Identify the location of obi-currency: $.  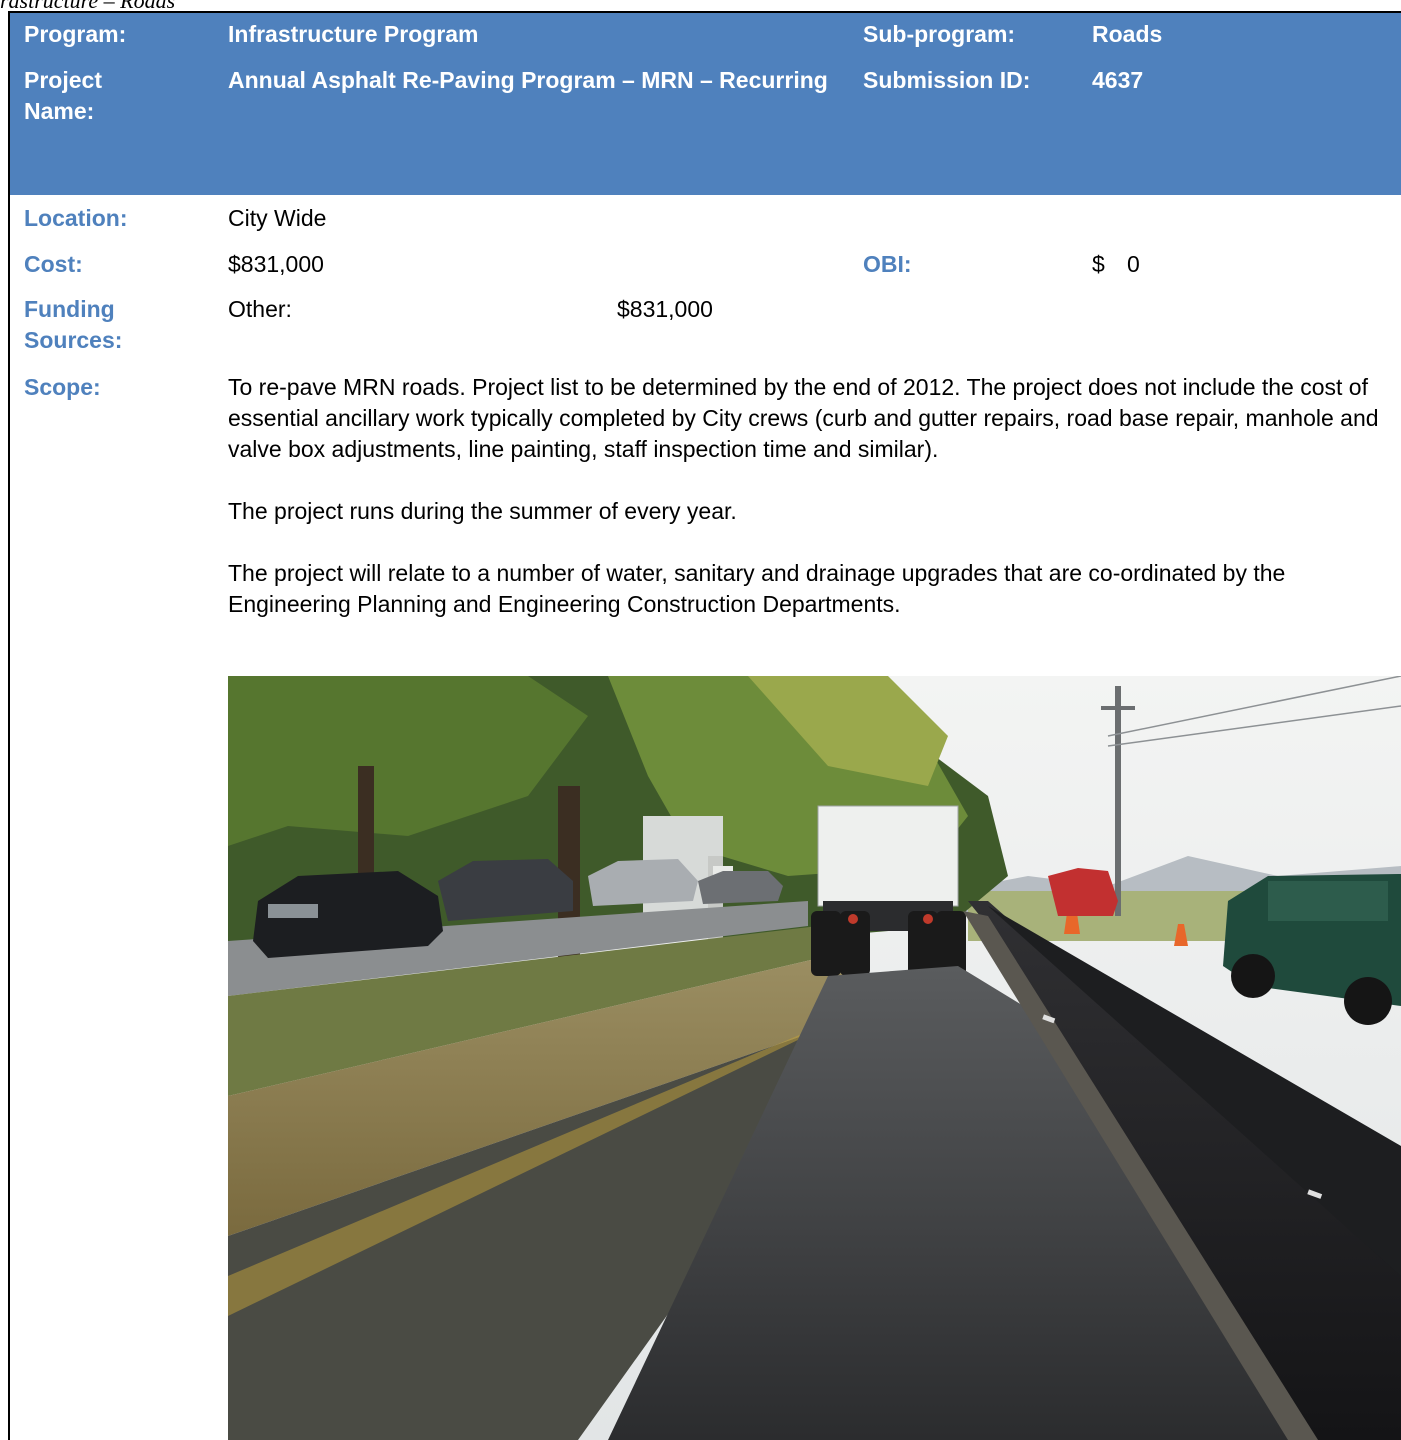
(1098, 264).